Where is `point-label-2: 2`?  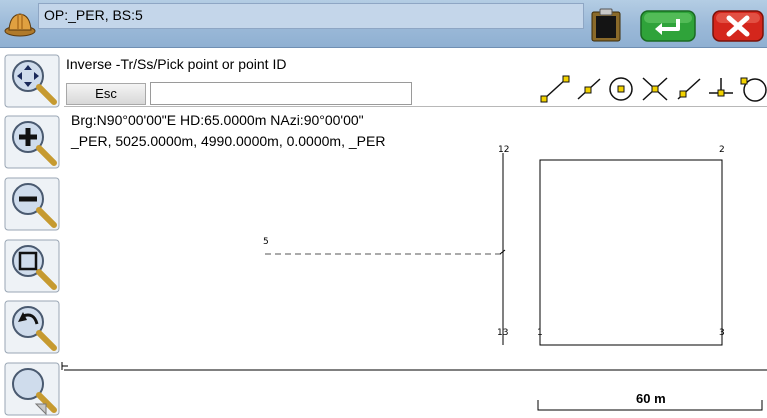 point-label-2: 2 is located at coordinates (722, 150).